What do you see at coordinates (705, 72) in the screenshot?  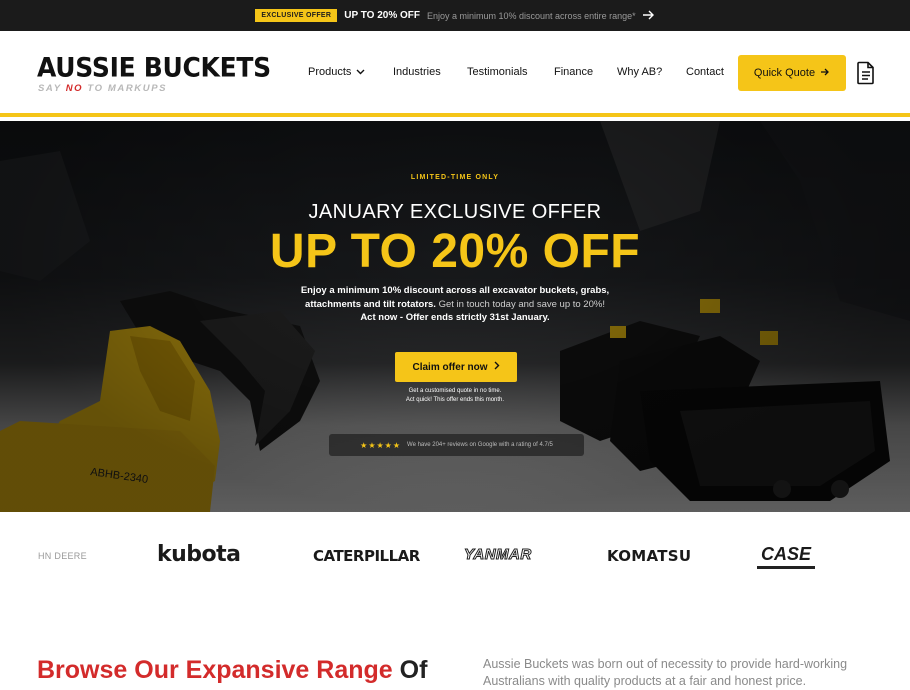 I see `nav-contact: Contact` at bounding box center [705, 72].